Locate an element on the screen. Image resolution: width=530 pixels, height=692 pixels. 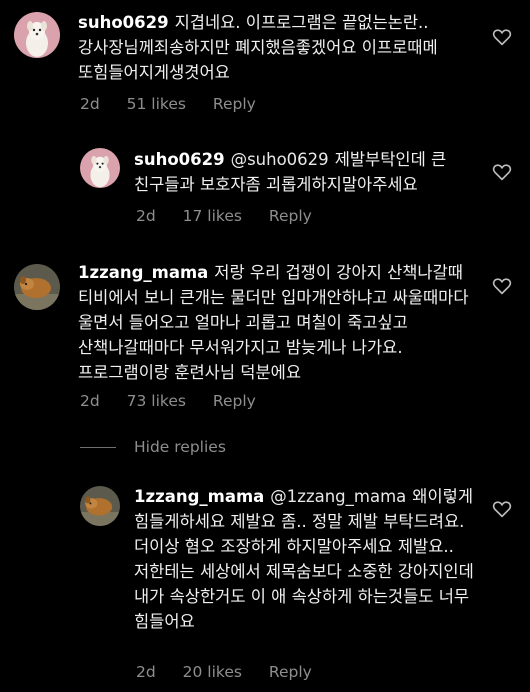
comment-likes: 20 likes is located at coordinates (212, 672).